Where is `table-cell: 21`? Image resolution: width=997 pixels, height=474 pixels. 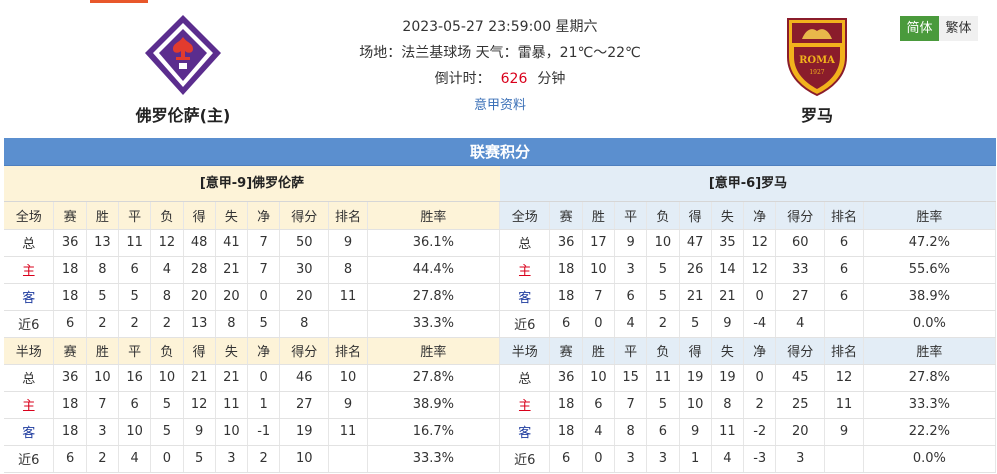 table-cell: 21 is located at coordinates (728, 297).